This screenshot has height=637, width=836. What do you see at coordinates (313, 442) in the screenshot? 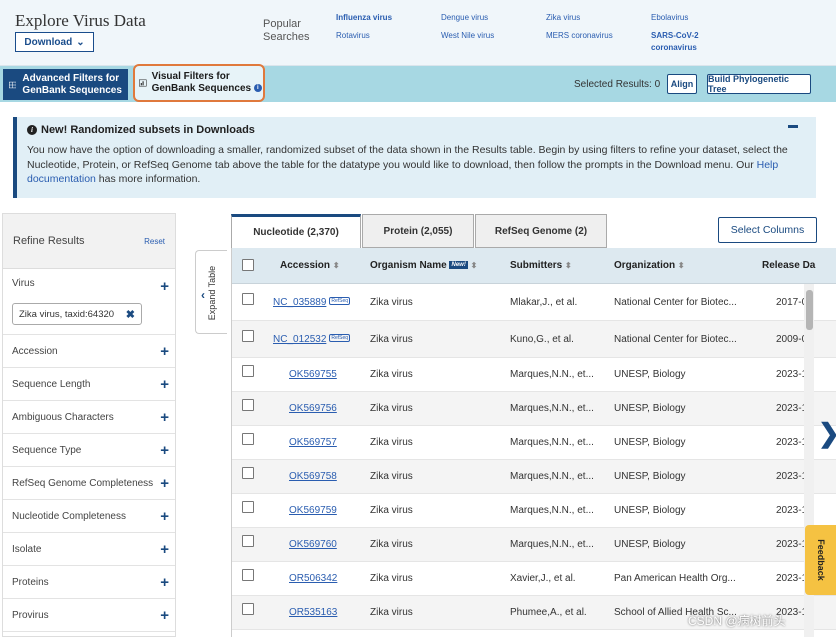
I see `accession-link: OK569757` at bounding box center [313, 442].